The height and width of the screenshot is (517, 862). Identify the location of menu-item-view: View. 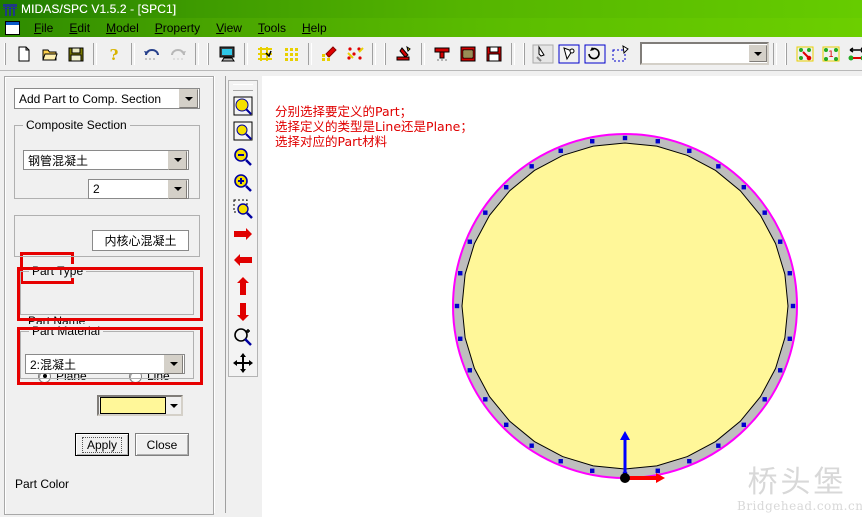
(229, 28).